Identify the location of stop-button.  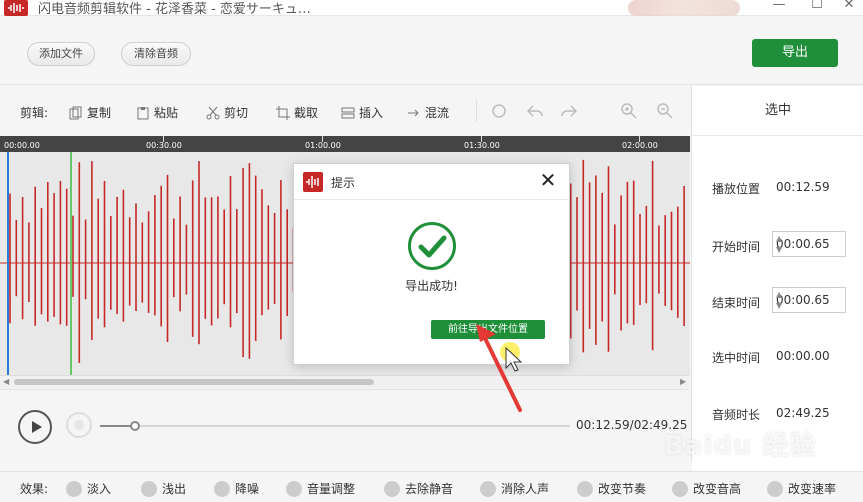
(79, 425).